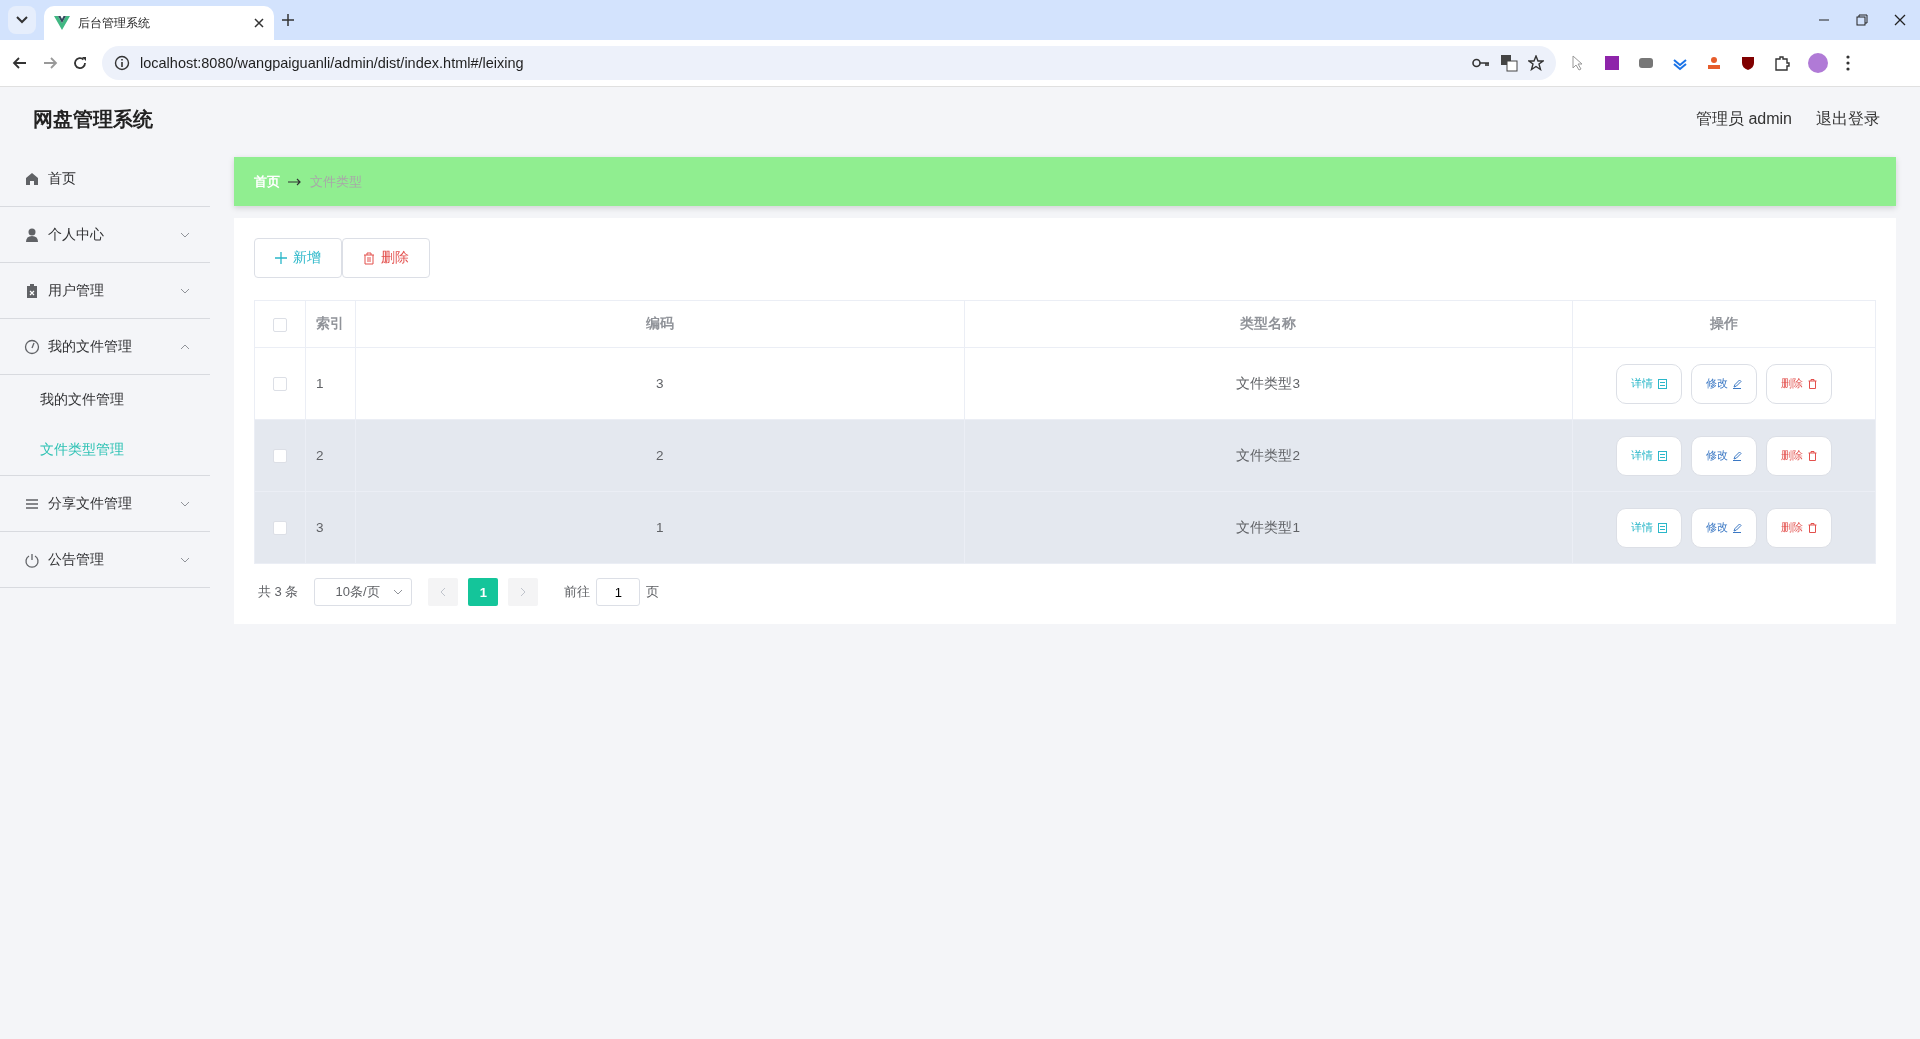  Describe the element at coordinates (105, 235) in the screenshot. I see `sidebar-item: 个人中心` at that location.